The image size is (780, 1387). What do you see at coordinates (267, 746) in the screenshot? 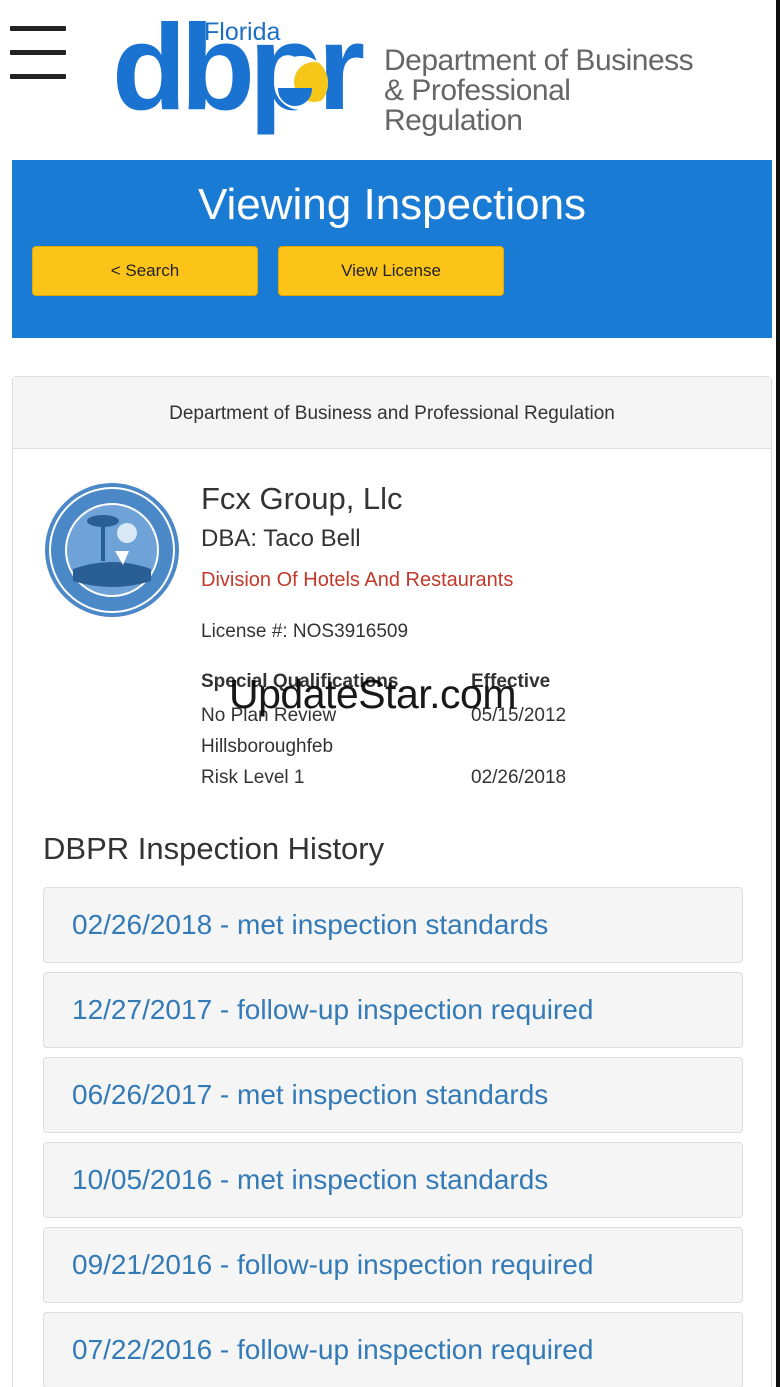
I see `qualification-name: Hillsboroughfeb` at bounding box center [267, 746].